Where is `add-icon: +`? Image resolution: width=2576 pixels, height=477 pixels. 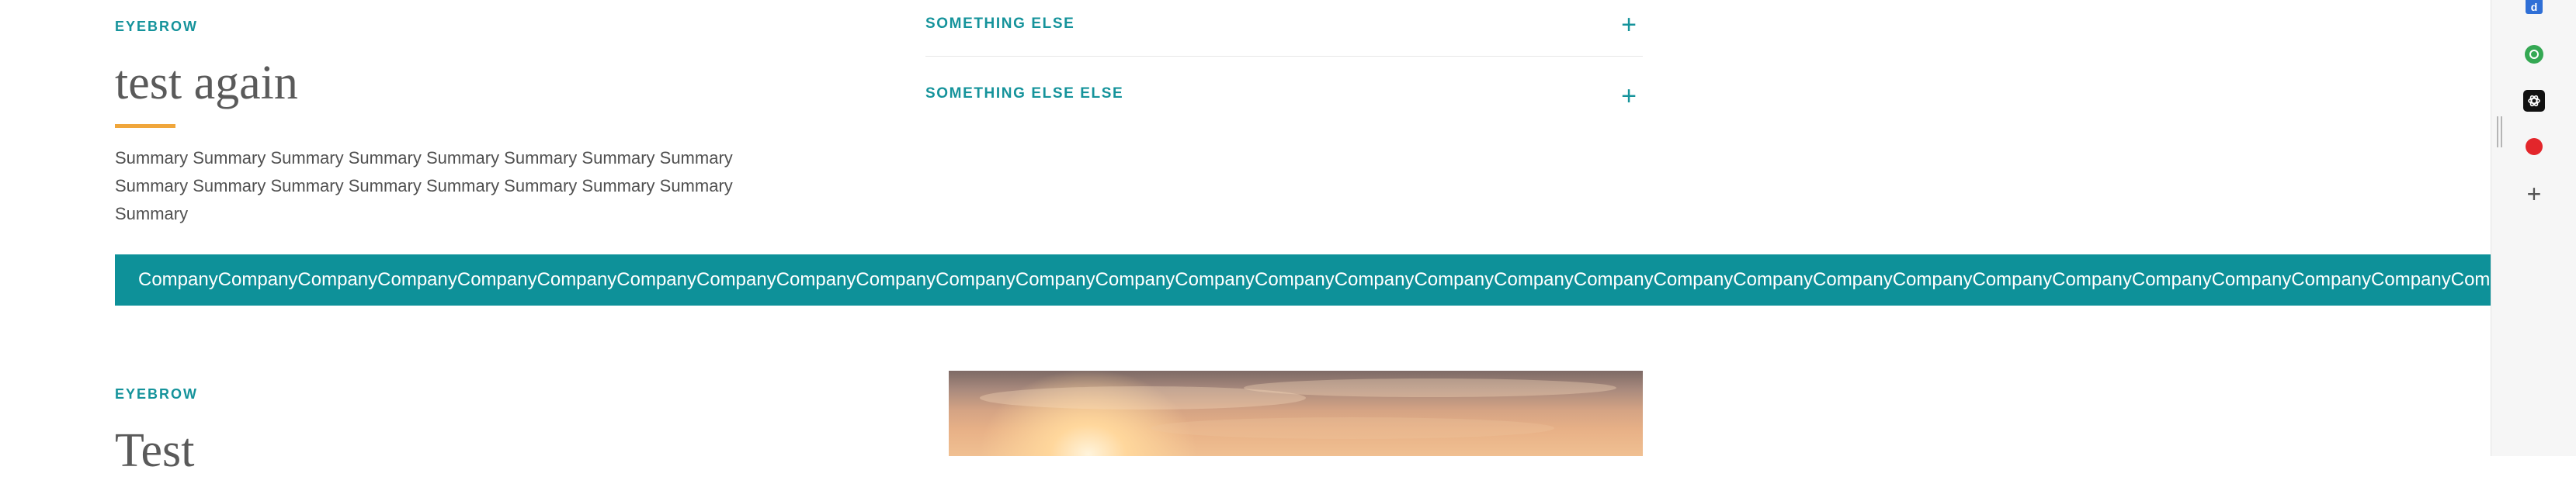 add-icon: + is located at coordinates (2534, 193).